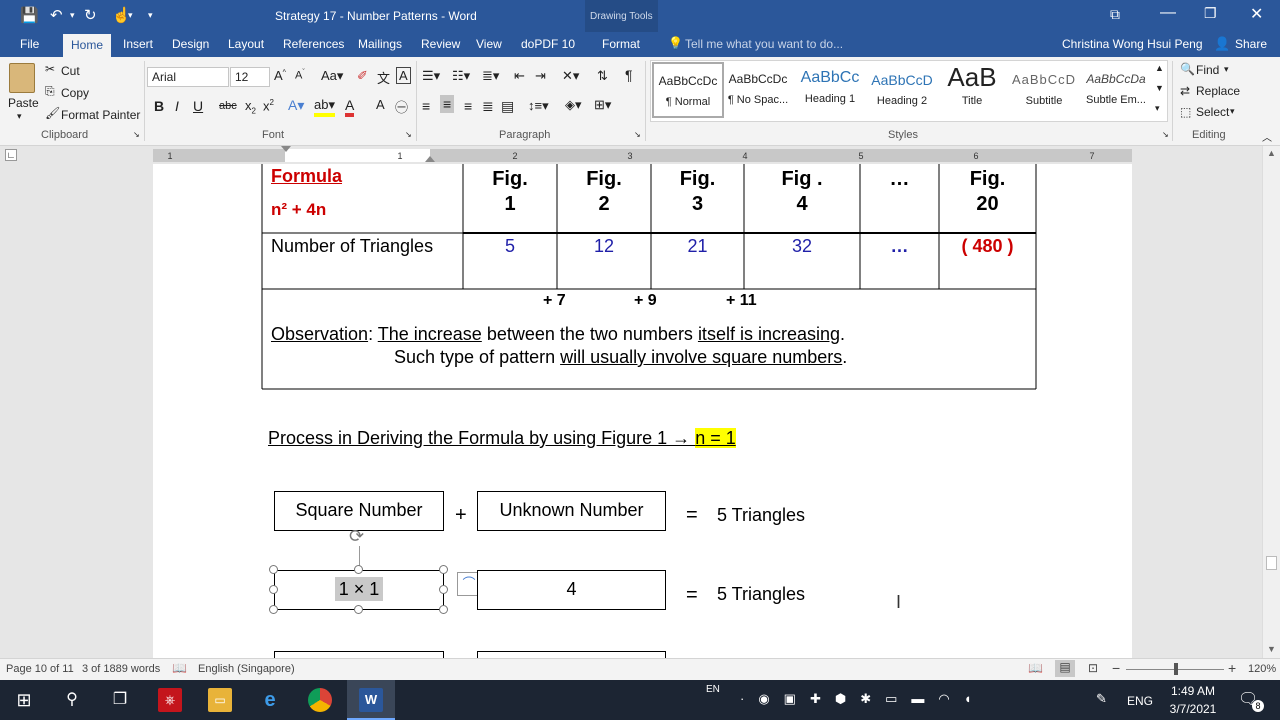 This screenshot has width=1280, height=720. Describe the element at coordinates (246, 669) in the screenshot. I see `language-indicator: English (Singapore)` at that location.